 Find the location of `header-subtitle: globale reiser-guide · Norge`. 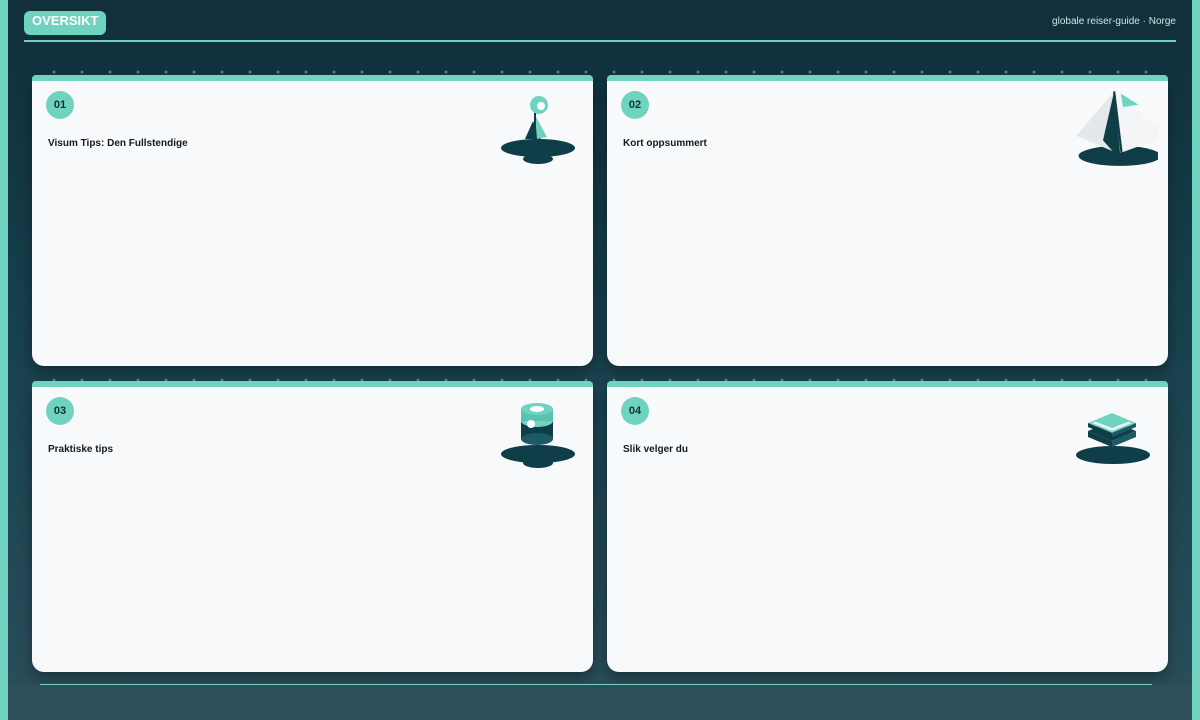

header-subtitle: globale reiser-guide · Norge is located at coordinates (1114, 21).